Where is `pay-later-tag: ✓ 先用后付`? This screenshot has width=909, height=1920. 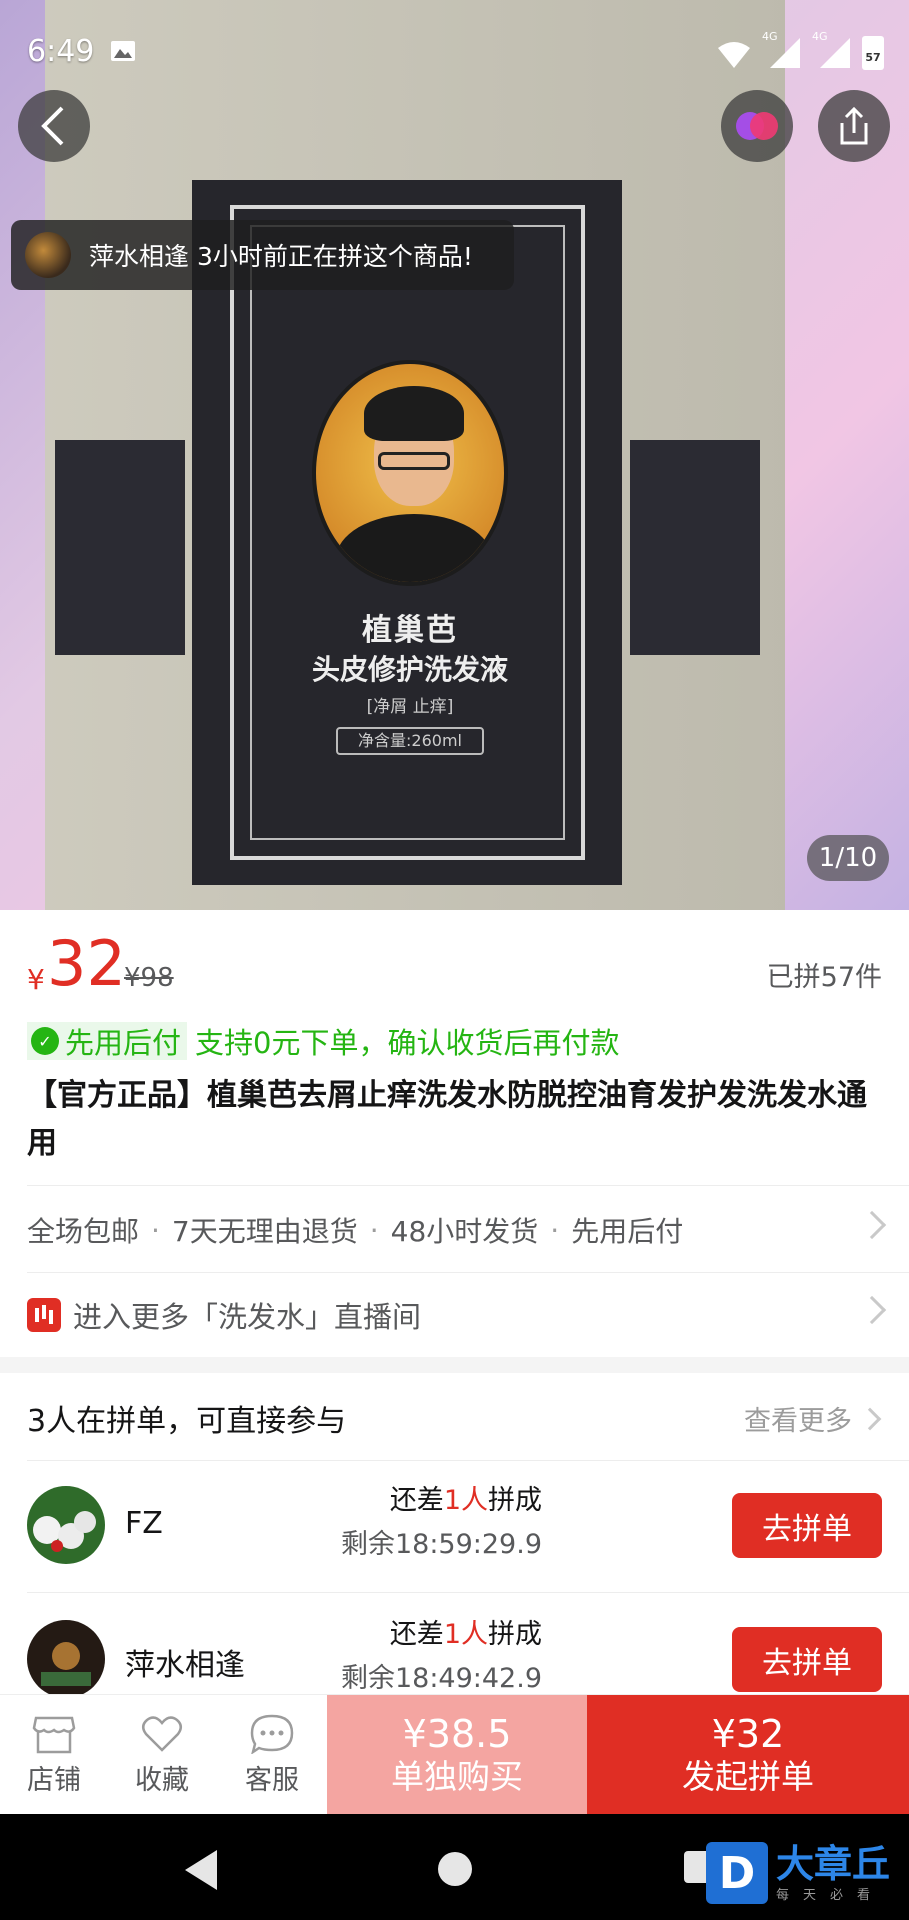 pay-later-tag: ✓ 先用后付 is located at coordinates (107, 1041).